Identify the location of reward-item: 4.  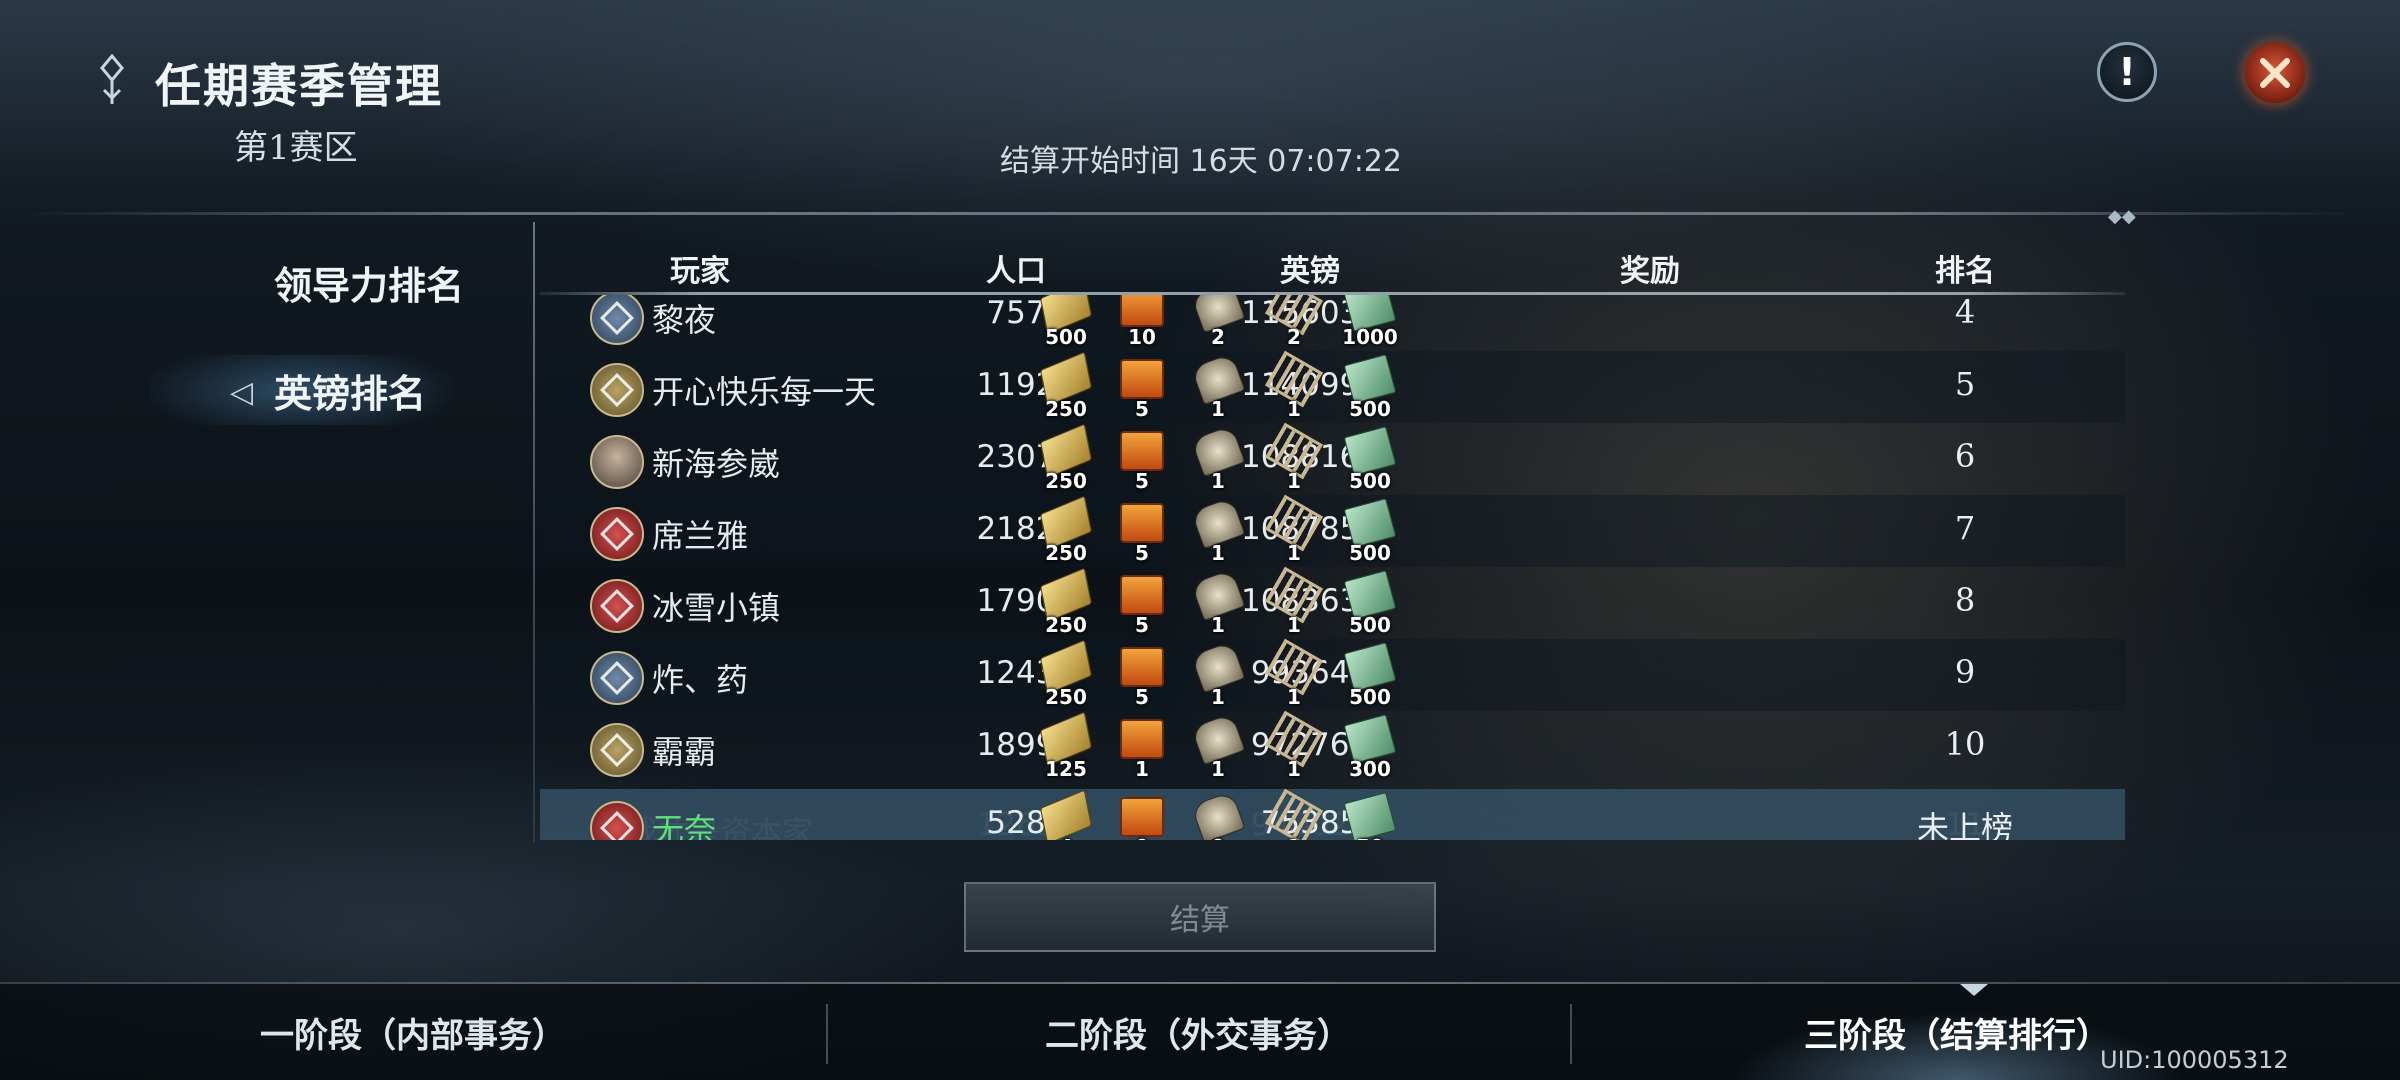
(1066, 814).